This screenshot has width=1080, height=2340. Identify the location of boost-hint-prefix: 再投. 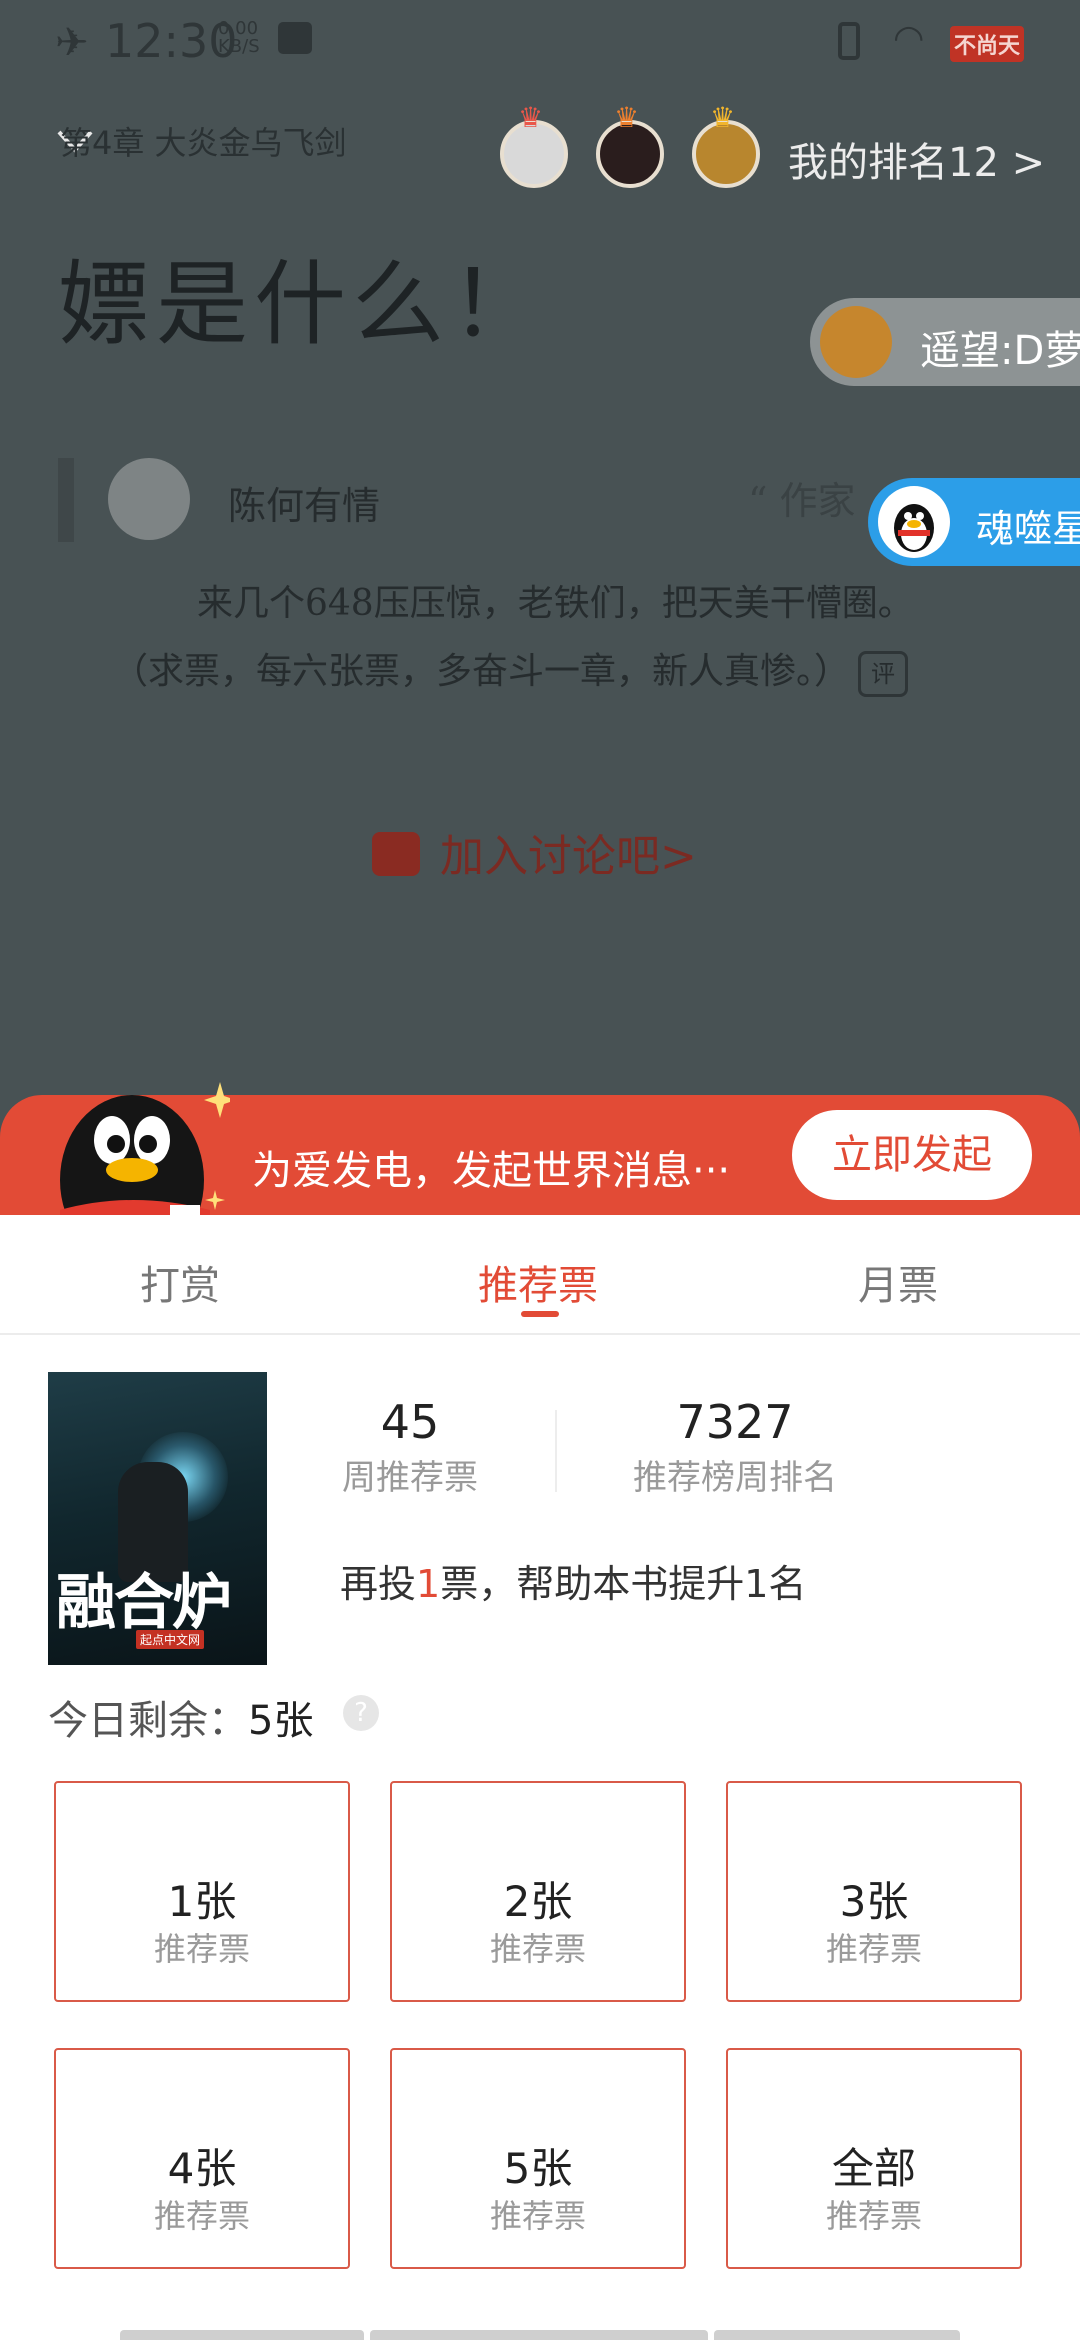
(378, 1584).